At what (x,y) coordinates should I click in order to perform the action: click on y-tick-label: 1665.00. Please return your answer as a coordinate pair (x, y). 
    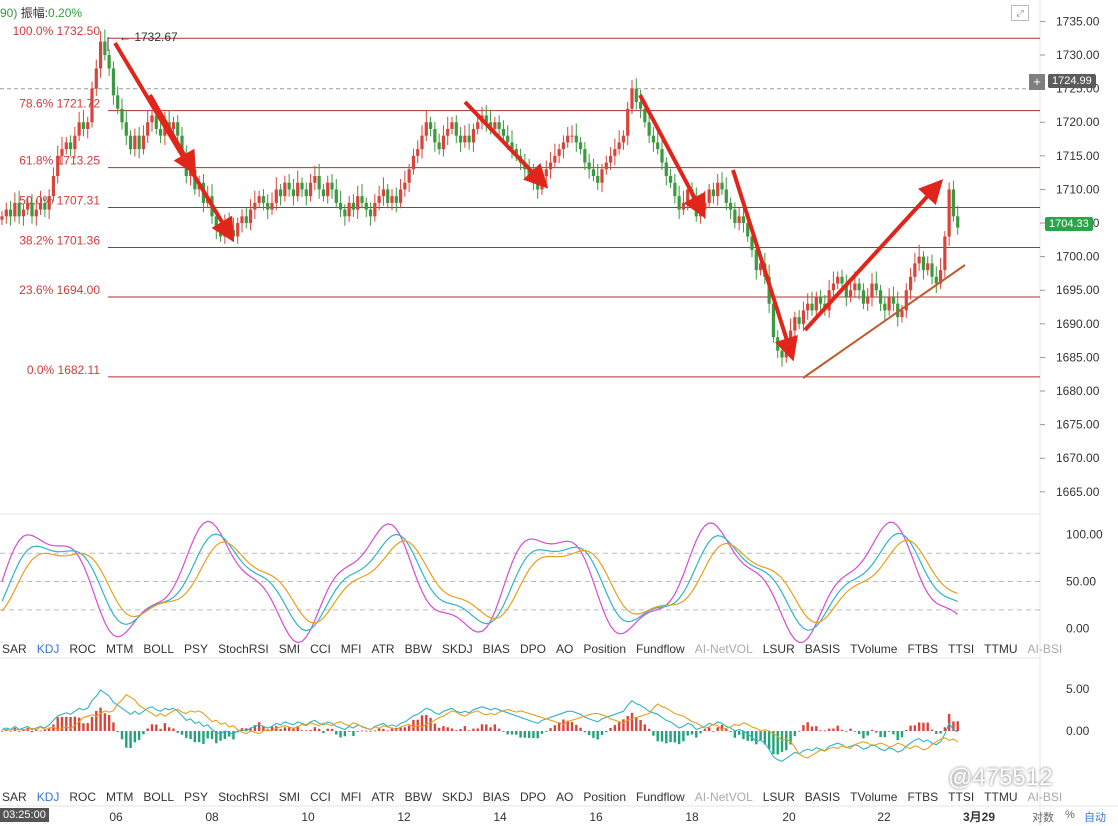
    Looking at the image, I should click on (1078, 492).